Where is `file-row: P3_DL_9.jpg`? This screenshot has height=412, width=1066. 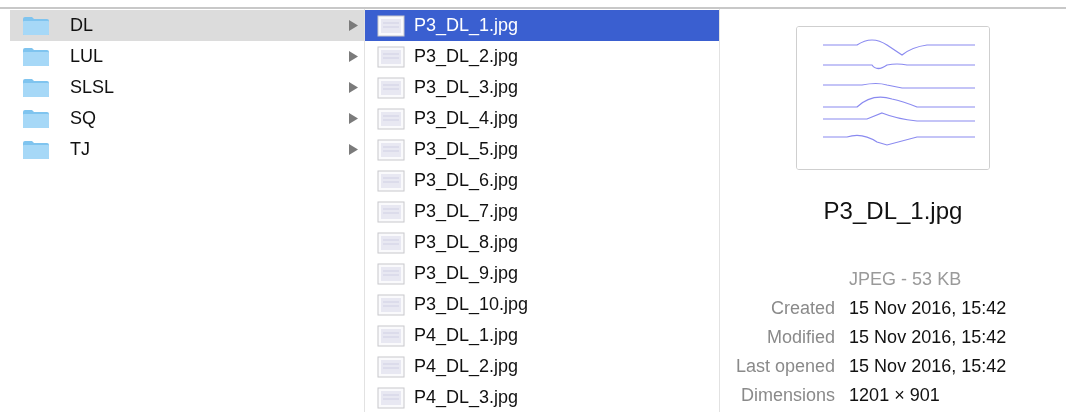
file-row: P3_DL_9.jpg is located at coordinates (542, 273).